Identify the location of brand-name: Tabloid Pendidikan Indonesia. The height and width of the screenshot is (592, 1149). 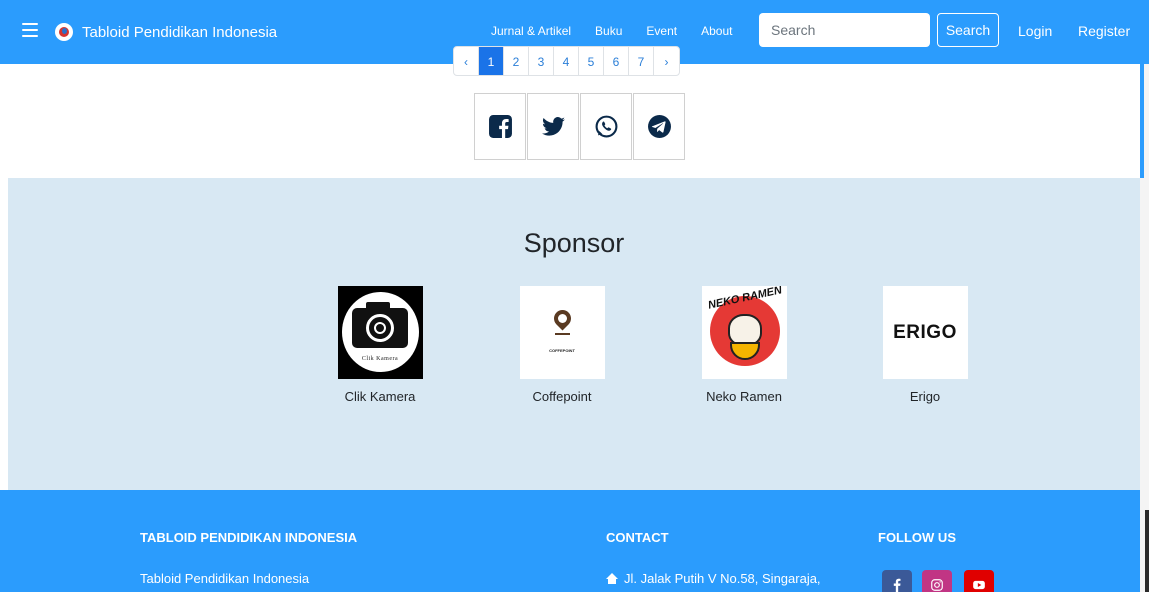
(180, 32).